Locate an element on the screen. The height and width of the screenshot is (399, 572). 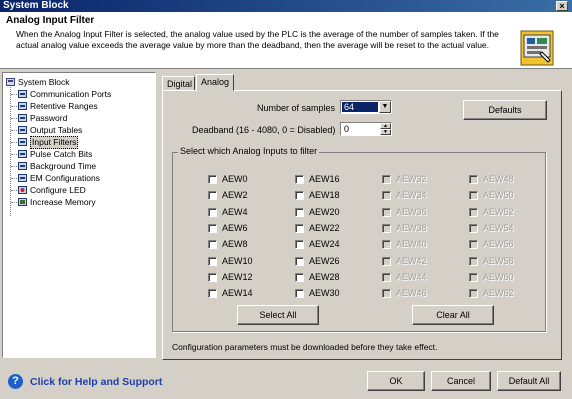
close-icon: × is located at coordinates (562, 6).